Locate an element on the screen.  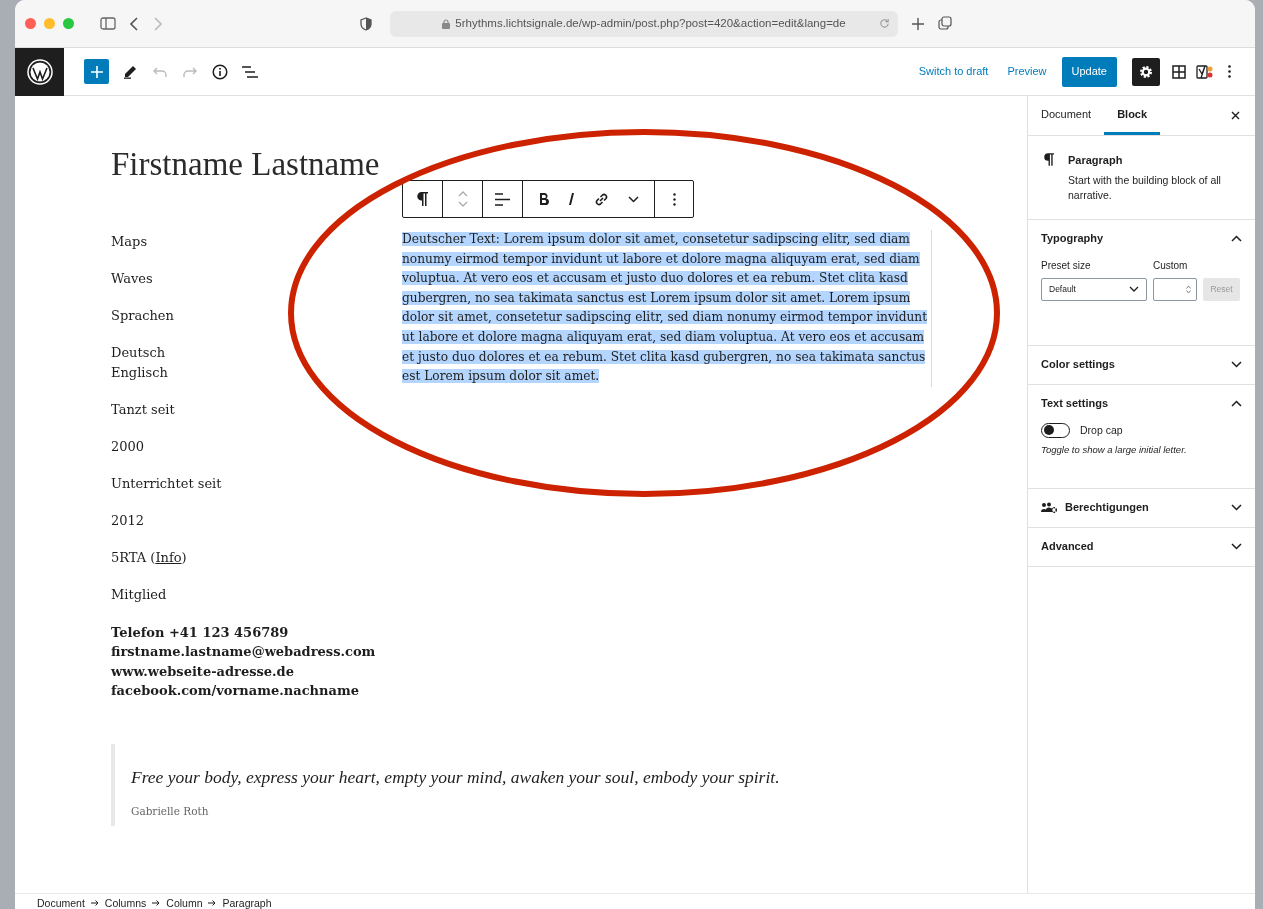
list-view-icon is located at coordinates (250, 71).